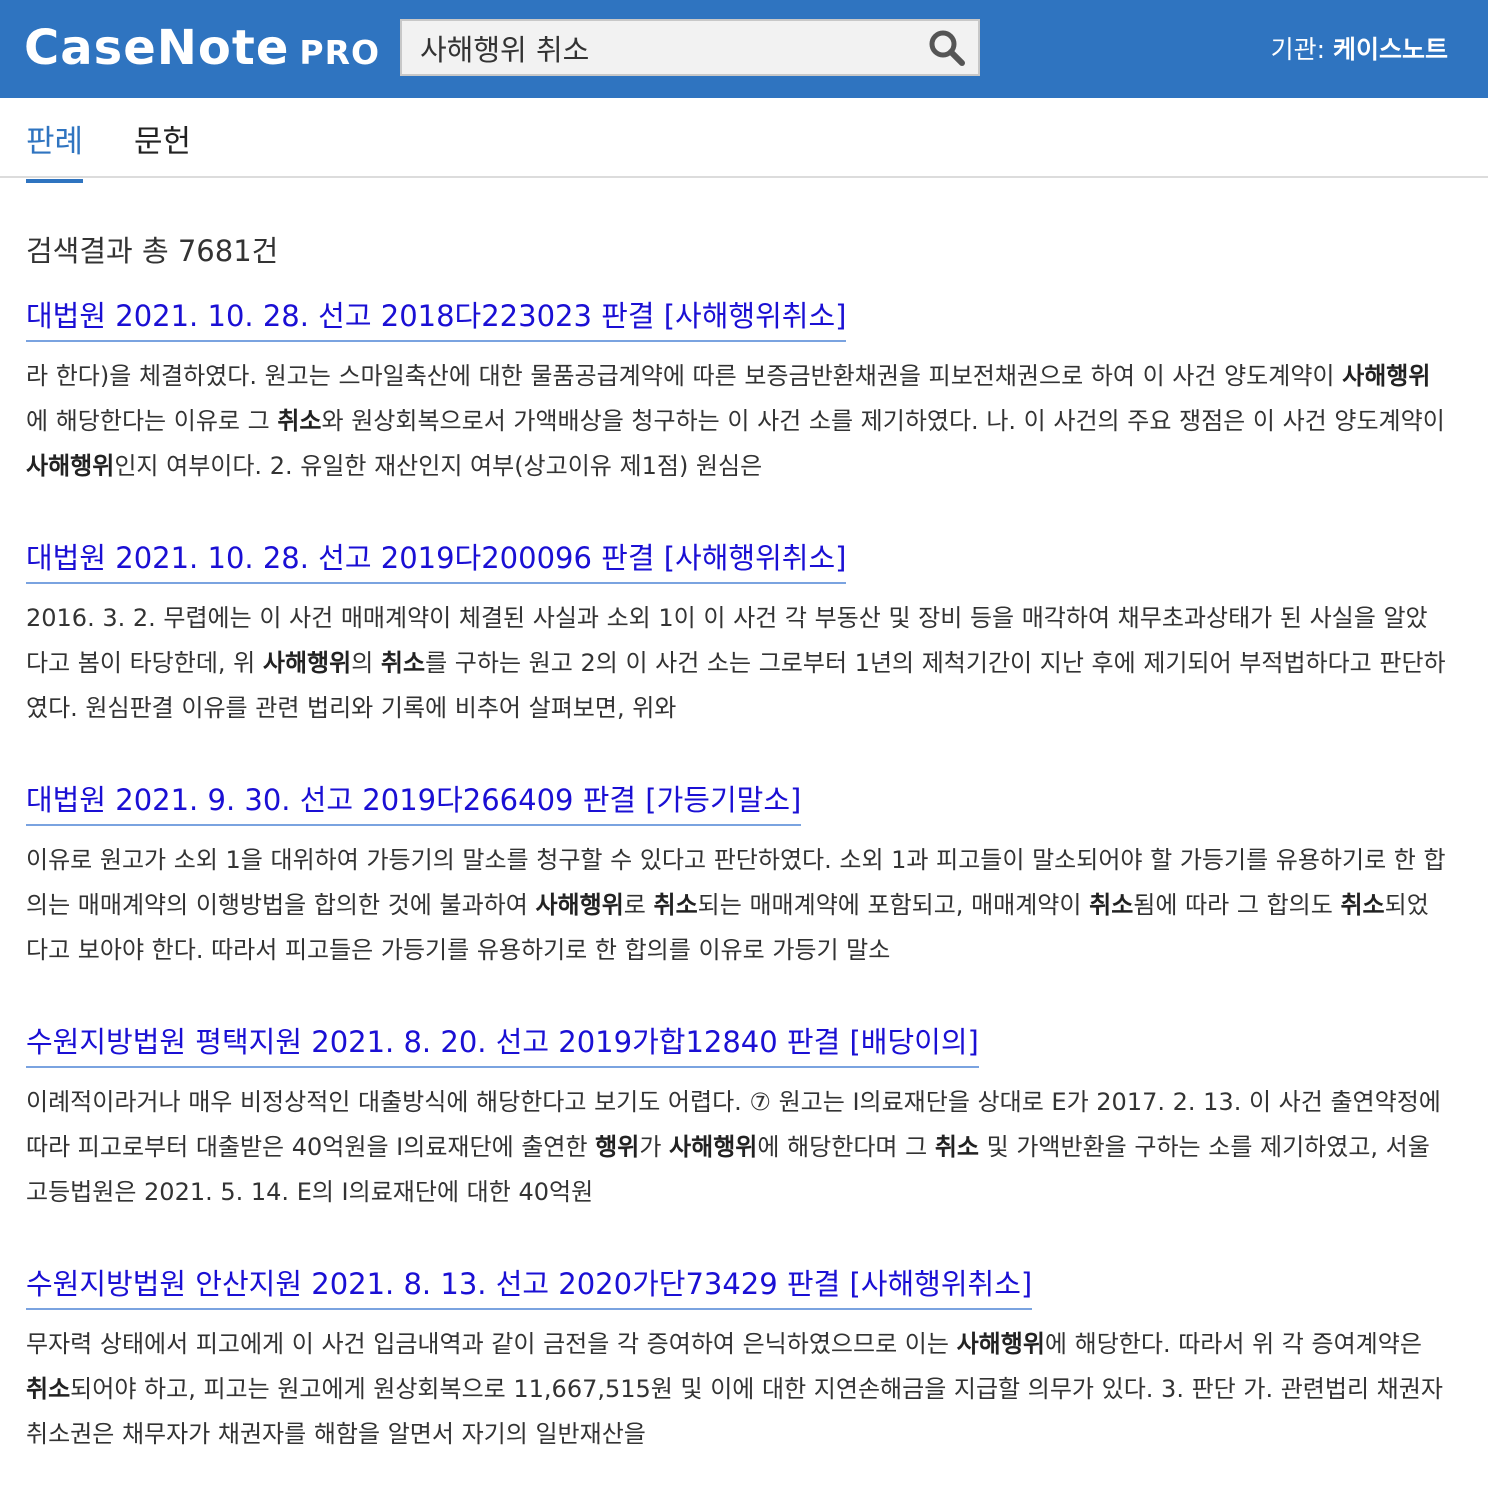  Describe the element at coordinates (1237, 905) in the screenshot. I see `snippet-text: 됨에 따라 그 합의도` at that location.